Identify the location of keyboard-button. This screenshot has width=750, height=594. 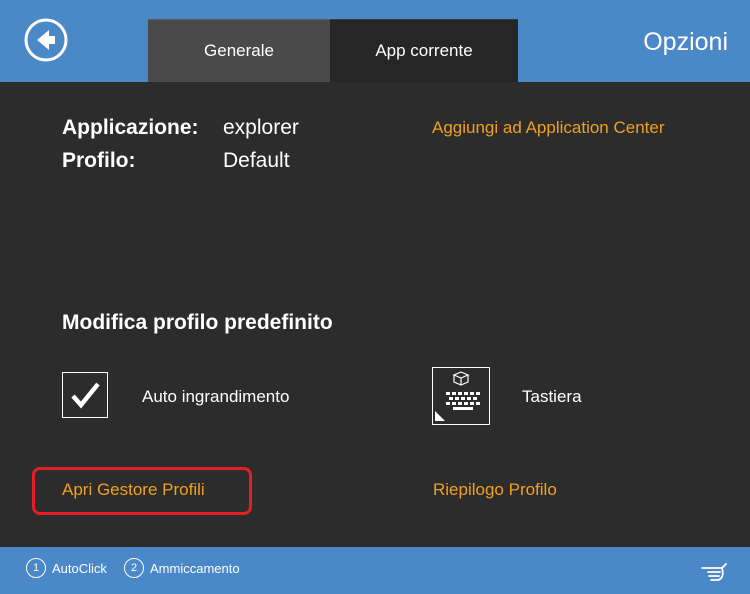
(461, 396).